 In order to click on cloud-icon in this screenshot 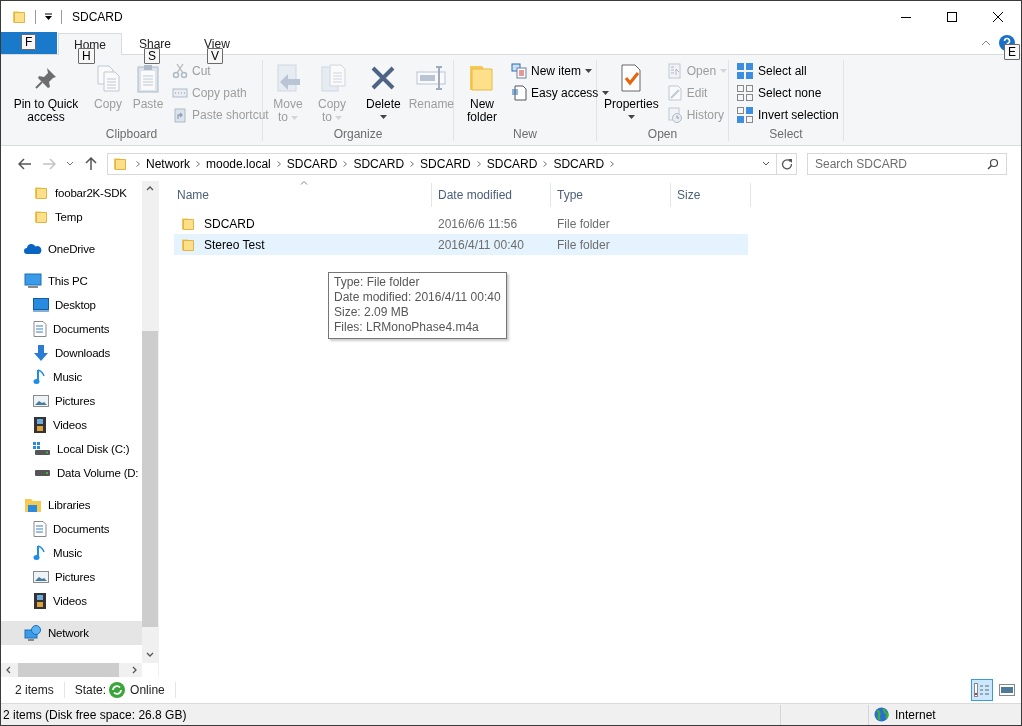, I will do `click(33, 249)`.